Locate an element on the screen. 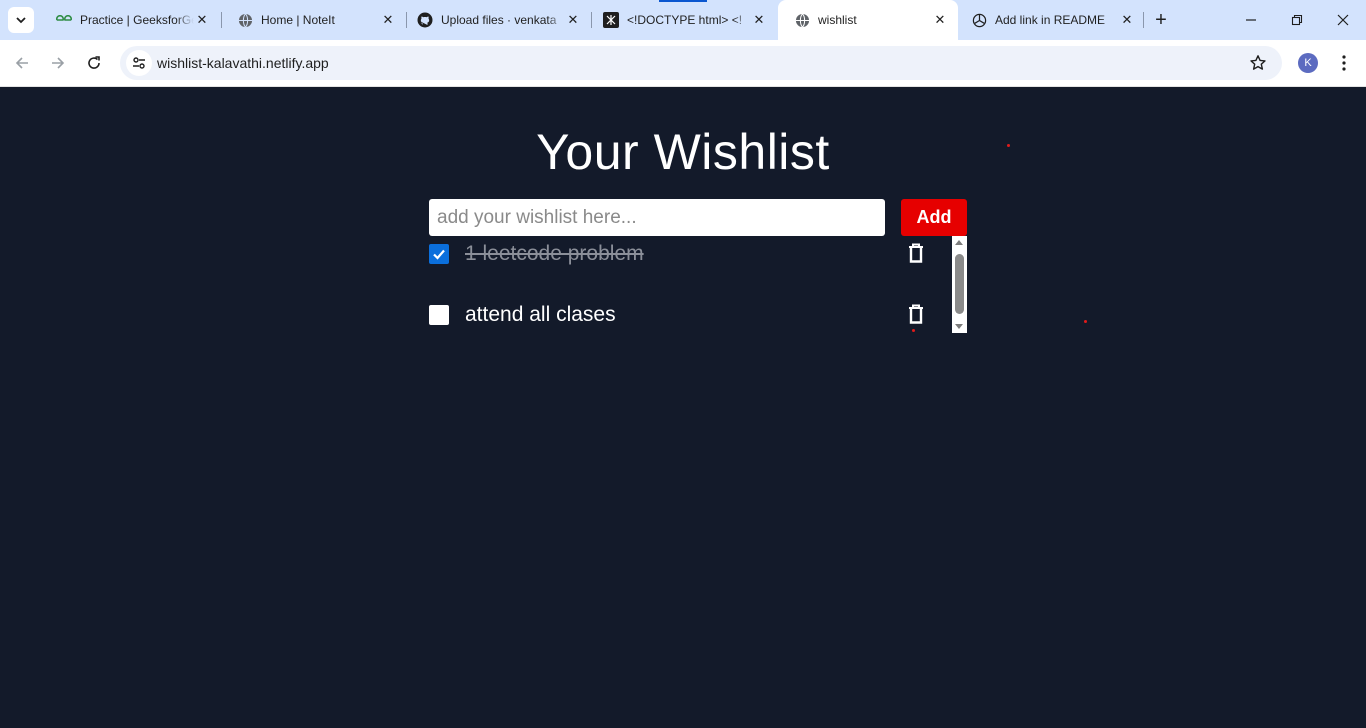  profile-avatar: K is located at coordinates (1308, 63).